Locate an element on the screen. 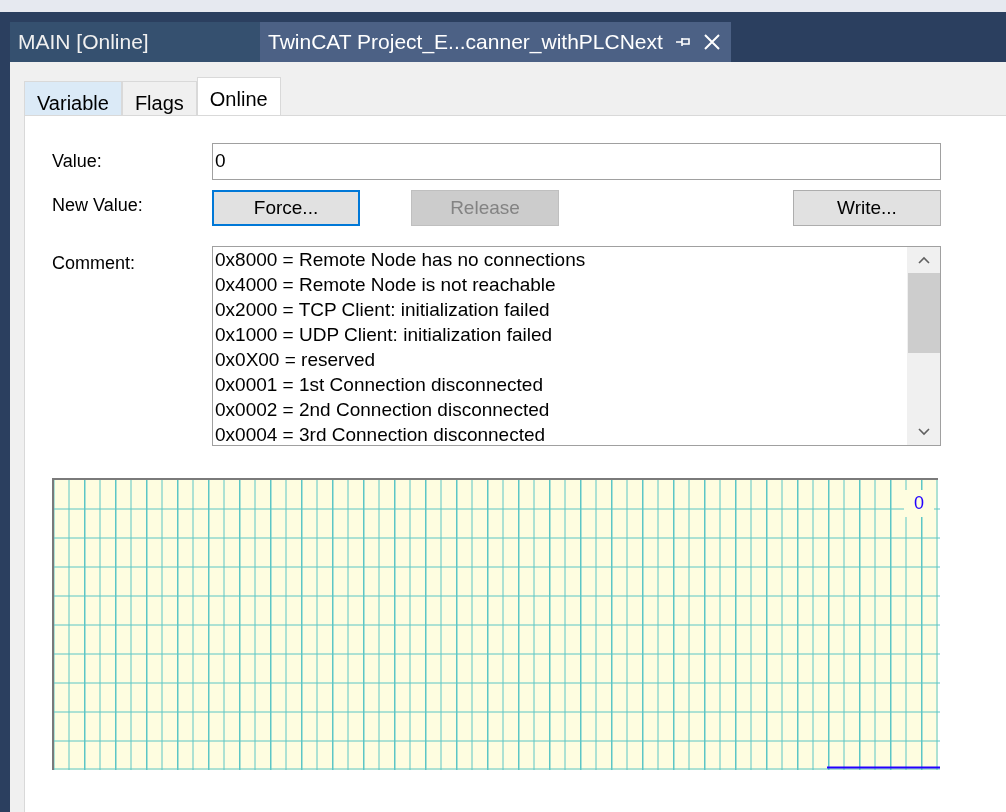 The image size is (1006, 812). comment-line: 0x0001 = 1st Connection disconnected is located at coordinates (379, 385).